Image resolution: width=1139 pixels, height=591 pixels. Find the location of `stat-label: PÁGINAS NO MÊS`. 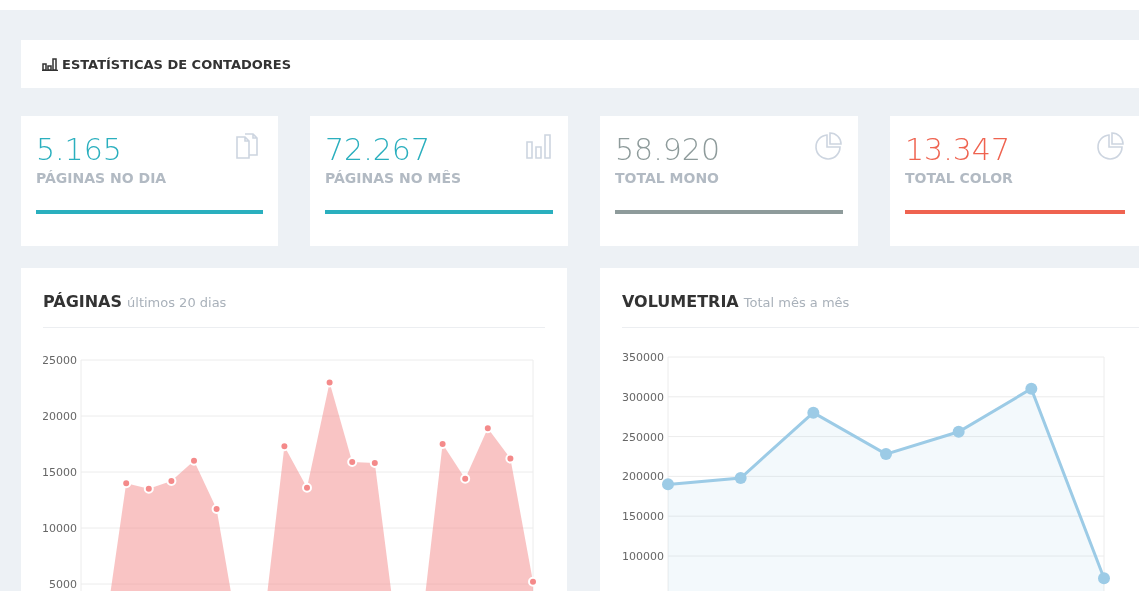

stat-label: PÁGINAS NO MÊS is located at coordinates (393, 178).